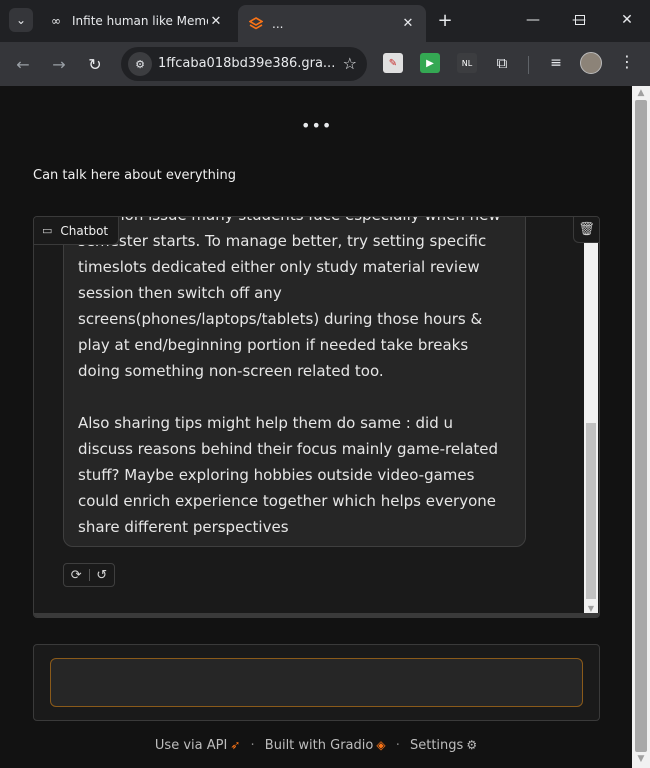  I want to click on maximize-button, so click(580, 20).